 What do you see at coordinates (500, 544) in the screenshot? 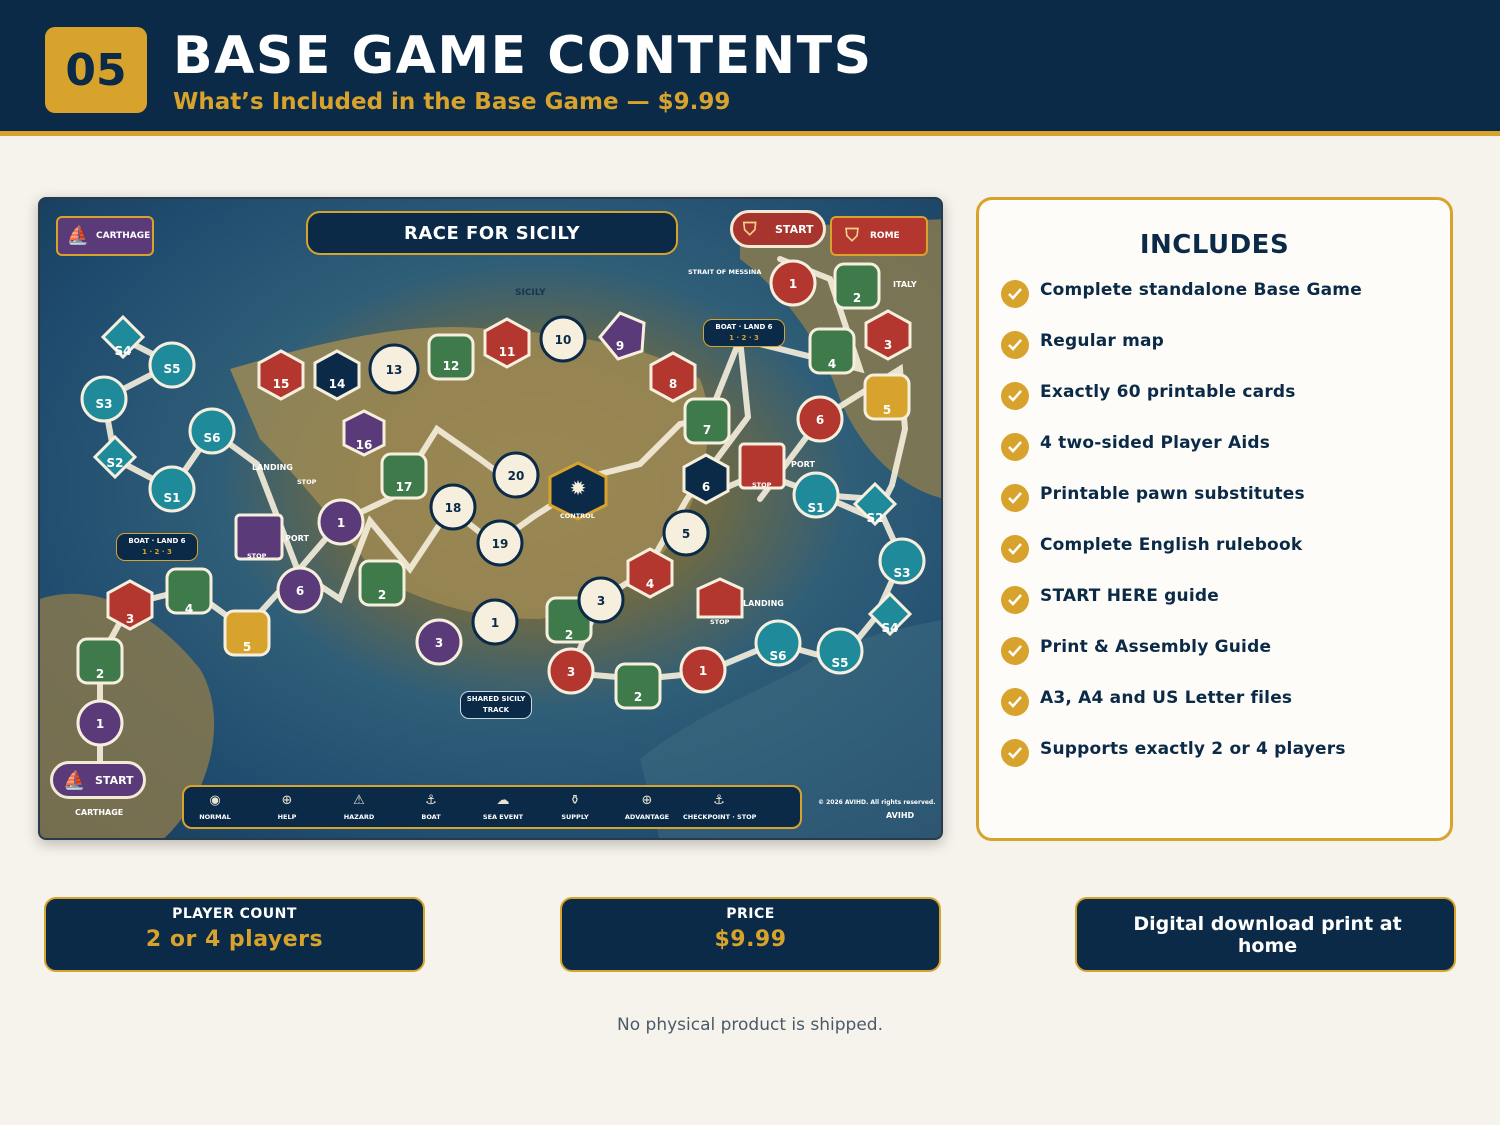
I see `svg-text: 19` at bounding box center [500, 544].